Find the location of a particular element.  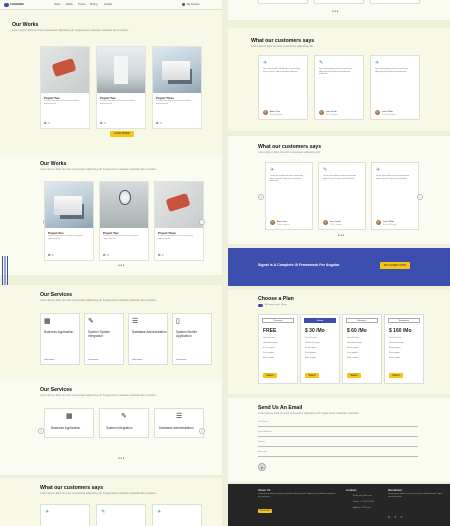

grid-icon: ▦ is located at coordinates (47, 321).